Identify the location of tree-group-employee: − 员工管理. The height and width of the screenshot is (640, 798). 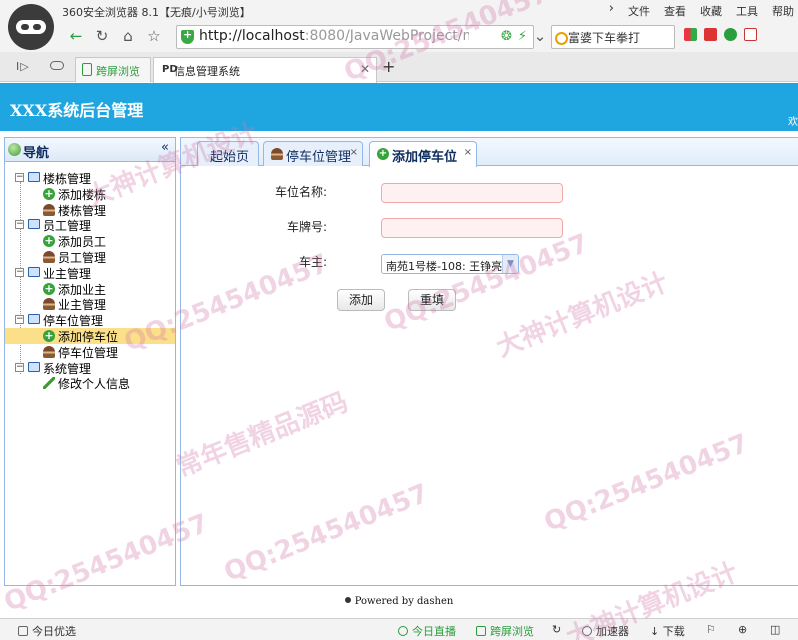
(90, 225).